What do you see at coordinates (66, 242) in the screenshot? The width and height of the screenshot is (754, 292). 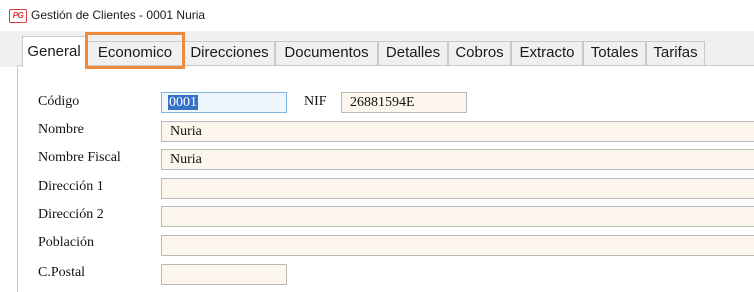 I see `poblacion-label: Población` at bounding box center [66, 242].